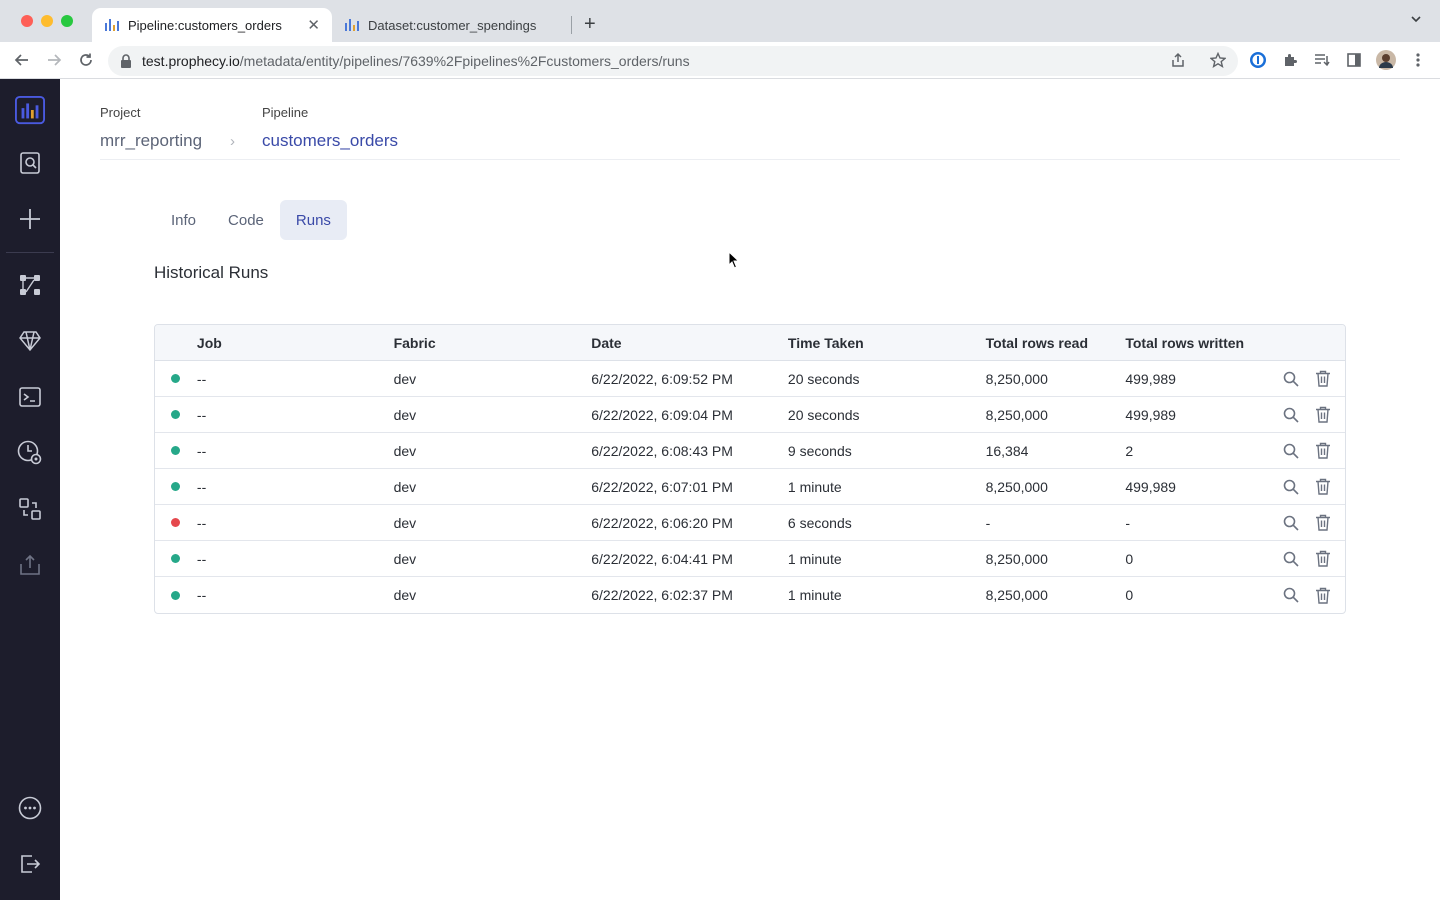  I want to click on window-close-button, so click(27, 21).